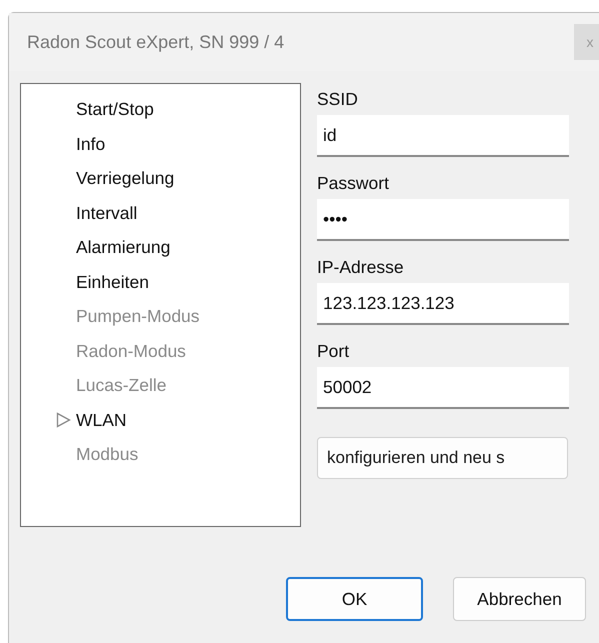  What do you see at coordinates (361, 267) in the screenshot?
I see `field-label: IP-Adresse` at bounding box center [361, 267].